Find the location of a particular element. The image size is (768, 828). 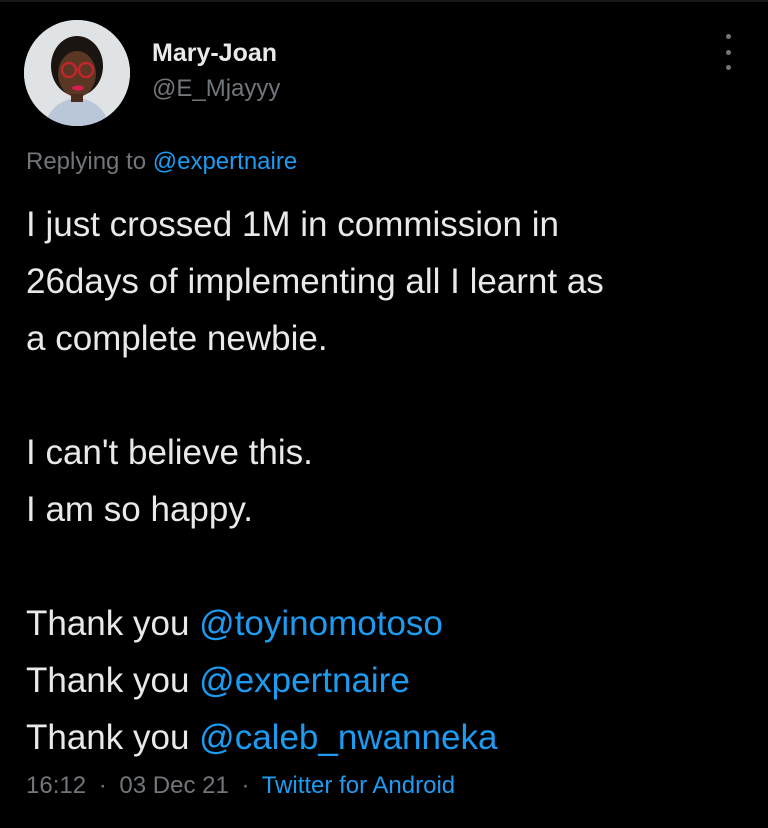

tweet-text-line: a complete newbie. is located at coordinates (177, 338).